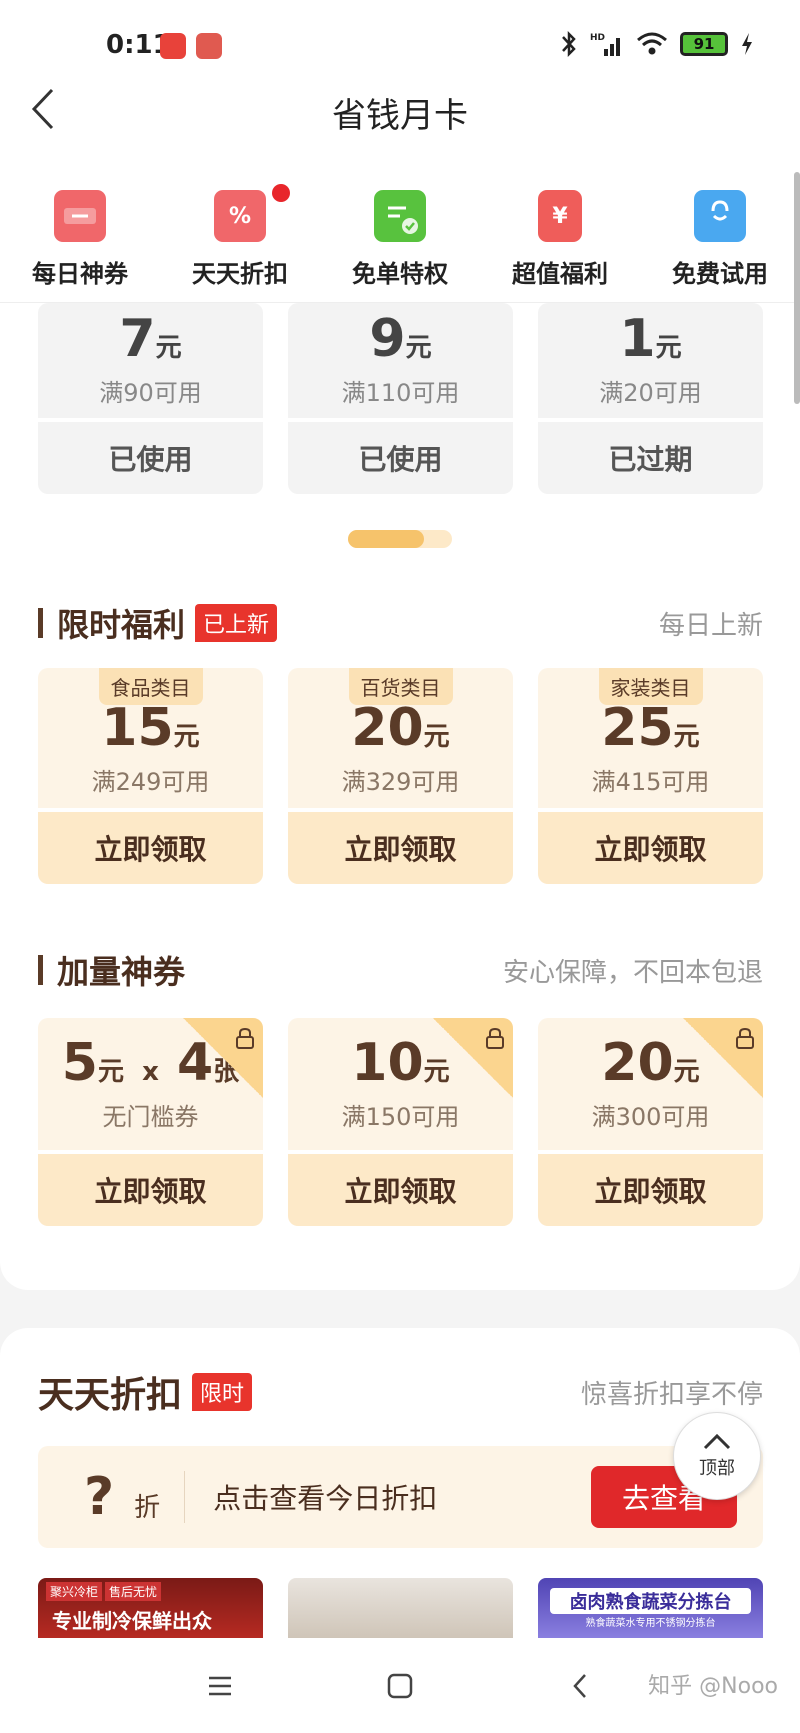 The image size is (800, 1733). I want to click on status-icons: HD 91, so click(657, 44).